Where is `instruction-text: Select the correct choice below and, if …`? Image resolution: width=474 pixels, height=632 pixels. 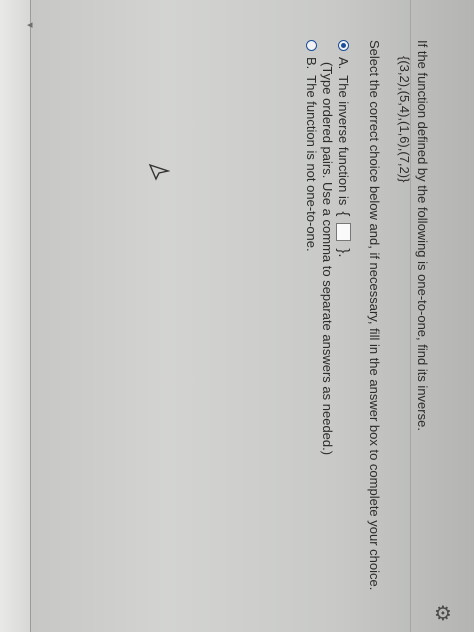
instruction-text: Select the correct choice below and, if … is located at coordinates (374, 315).